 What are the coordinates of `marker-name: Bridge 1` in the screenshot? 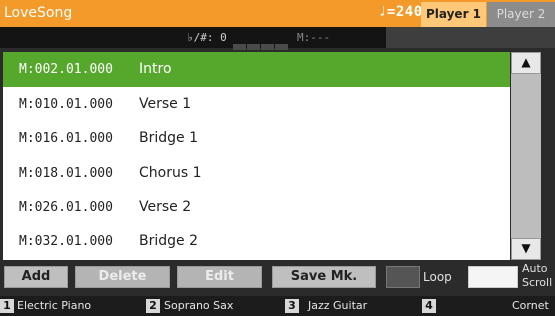 It's located at (168, 138).